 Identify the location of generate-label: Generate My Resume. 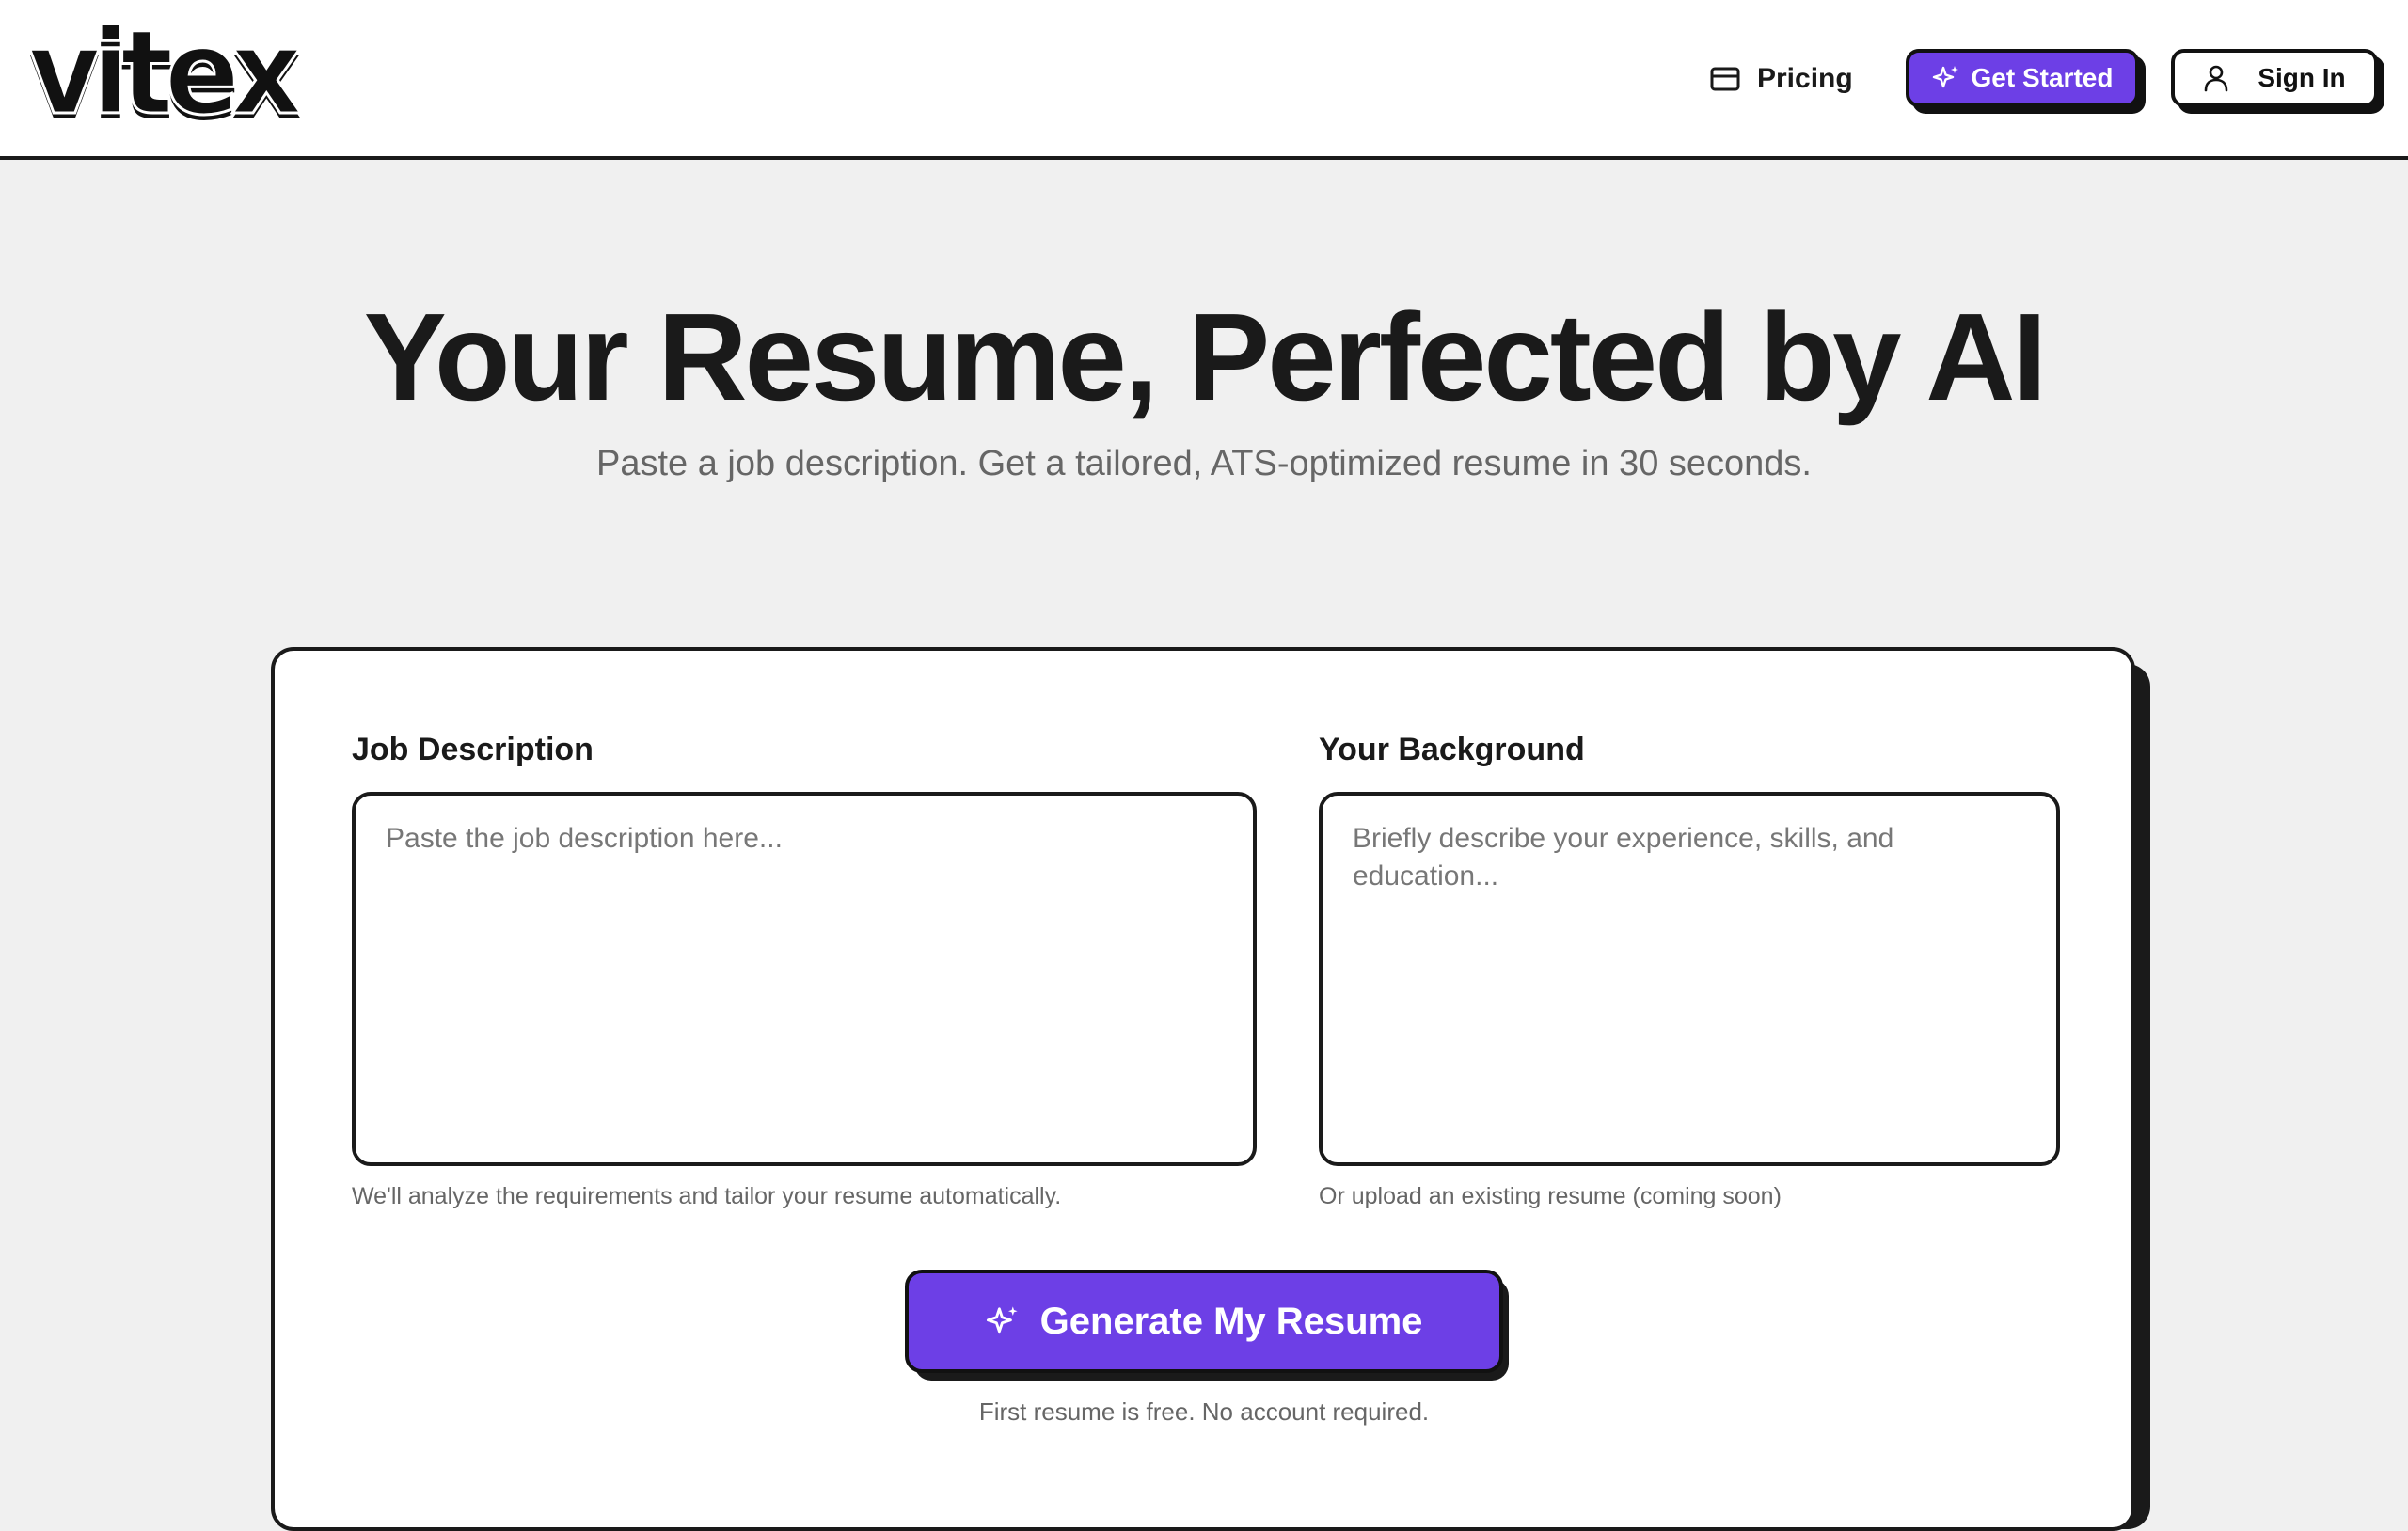
(1231, 1321).